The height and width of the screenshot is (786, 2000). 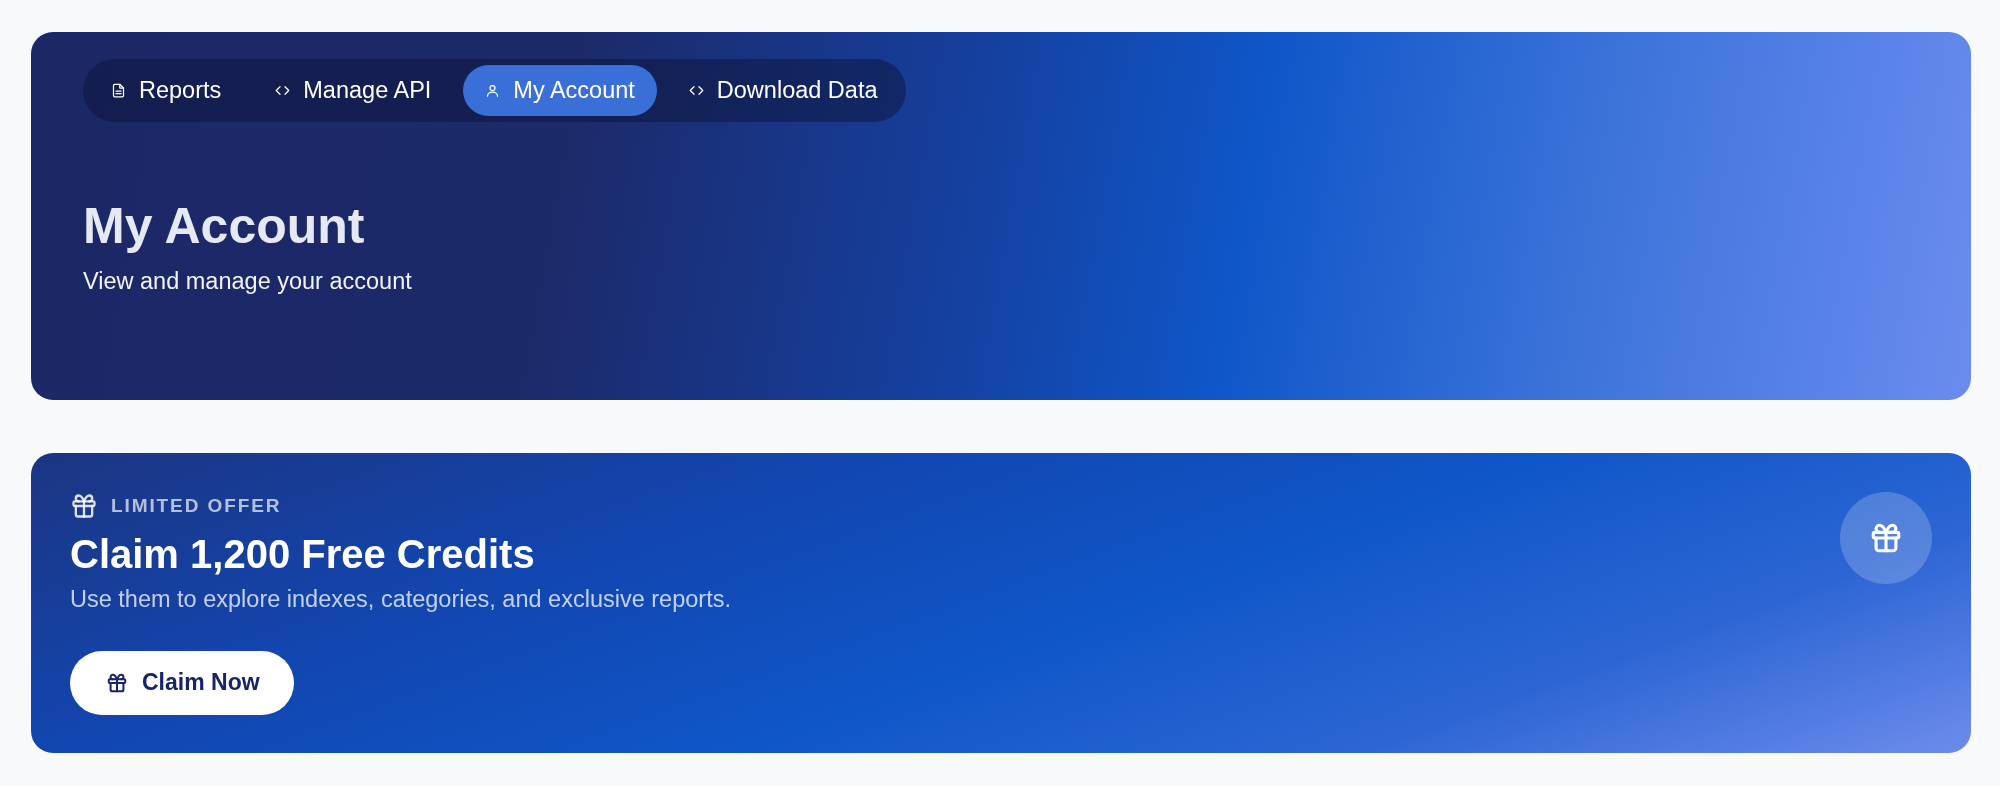 What do you see at coordinates (400, 599) in the screenshot?
I see `offer-description: Use them to explore indexes, categories, and exclusive reports.` at bounding box center [400, 599].